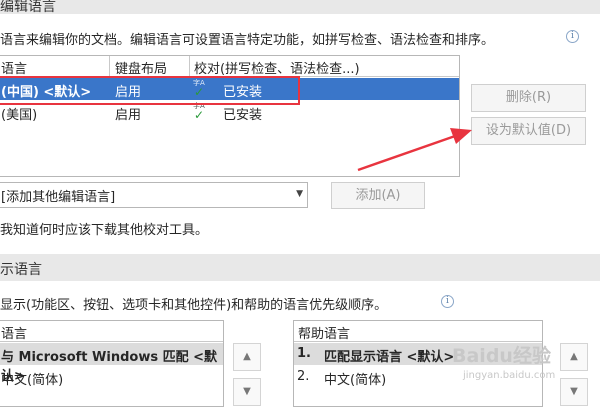  I want to click on add-language-combo-value: [添加其他编辑语言], so click(58, 197).